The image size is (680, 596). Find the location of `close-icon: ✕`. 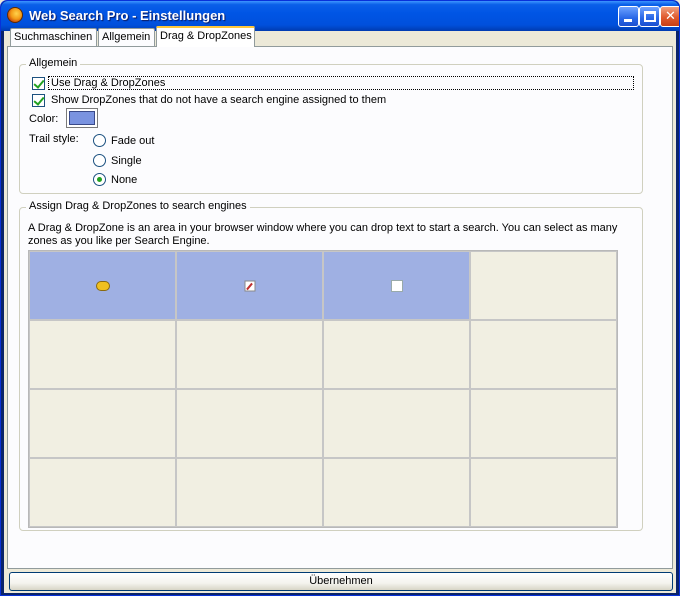

close-icon: ✕ is located at coordinates (670, 15).